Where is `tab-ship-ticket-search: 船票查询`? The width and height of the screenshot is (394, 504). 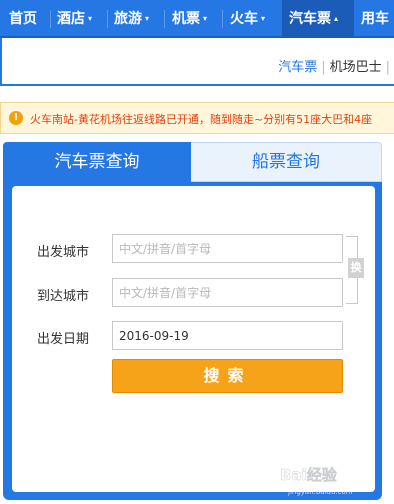
tab-ship-ticket-search: 船票查询 is located at coordinates (286, 162).